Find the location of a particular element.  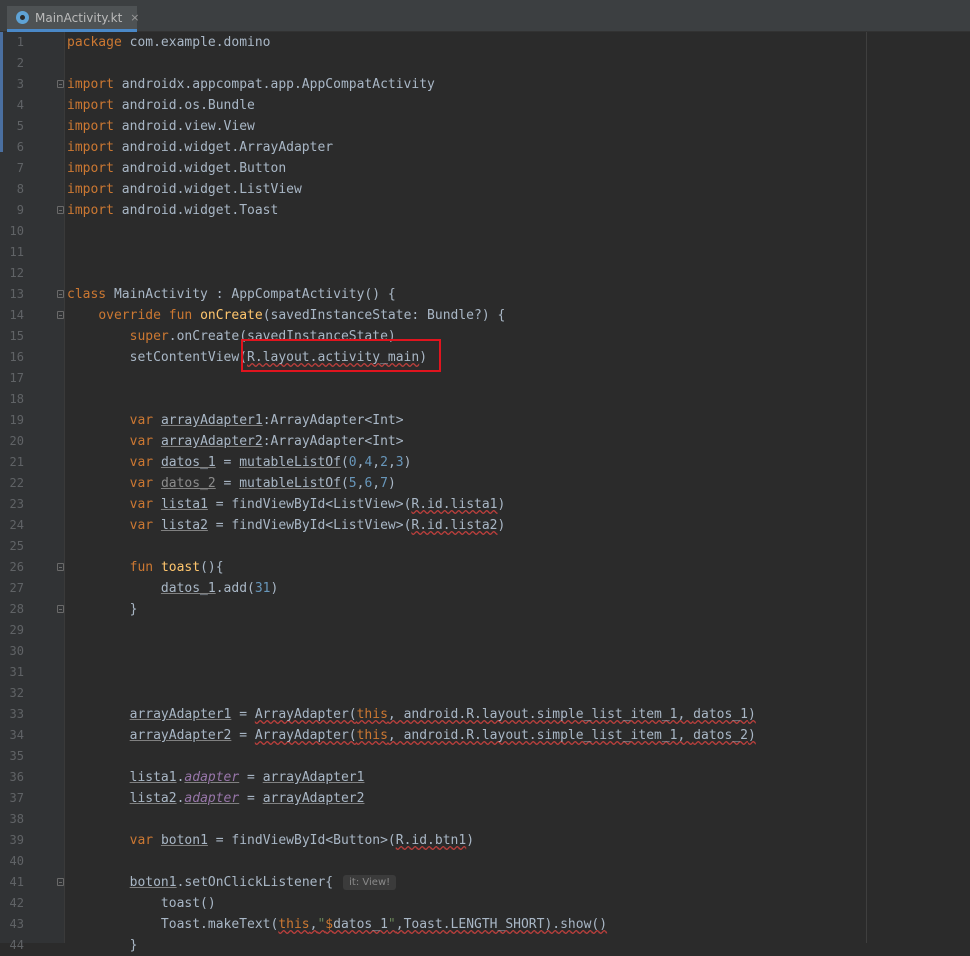

line-number: 8 is located at coordinates (20, 189).